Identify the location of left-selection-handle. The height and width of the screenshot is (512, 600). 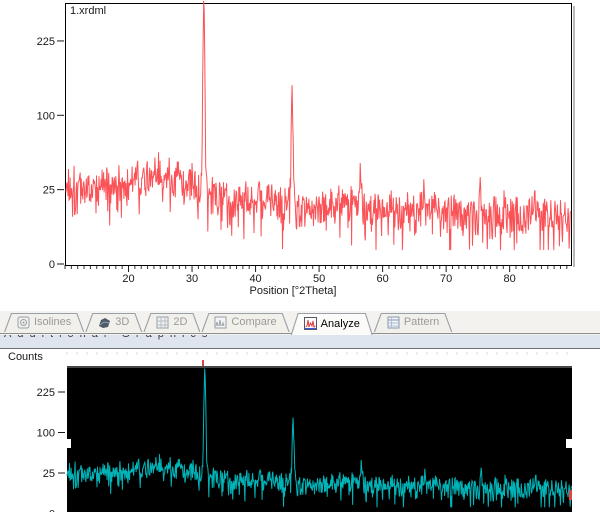
(66, 443).